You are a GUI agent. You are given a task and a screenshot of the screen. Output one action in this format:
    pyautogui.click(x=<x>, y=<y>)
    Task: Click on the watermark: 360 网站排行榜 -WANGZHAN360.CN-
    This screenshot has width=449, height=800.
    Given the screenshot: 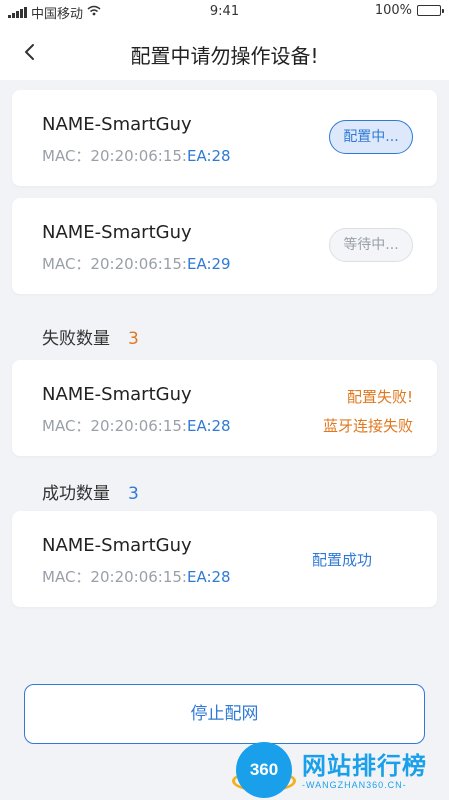 What is the action you would take?
    pyautogui.click(x=340, y=770)
    